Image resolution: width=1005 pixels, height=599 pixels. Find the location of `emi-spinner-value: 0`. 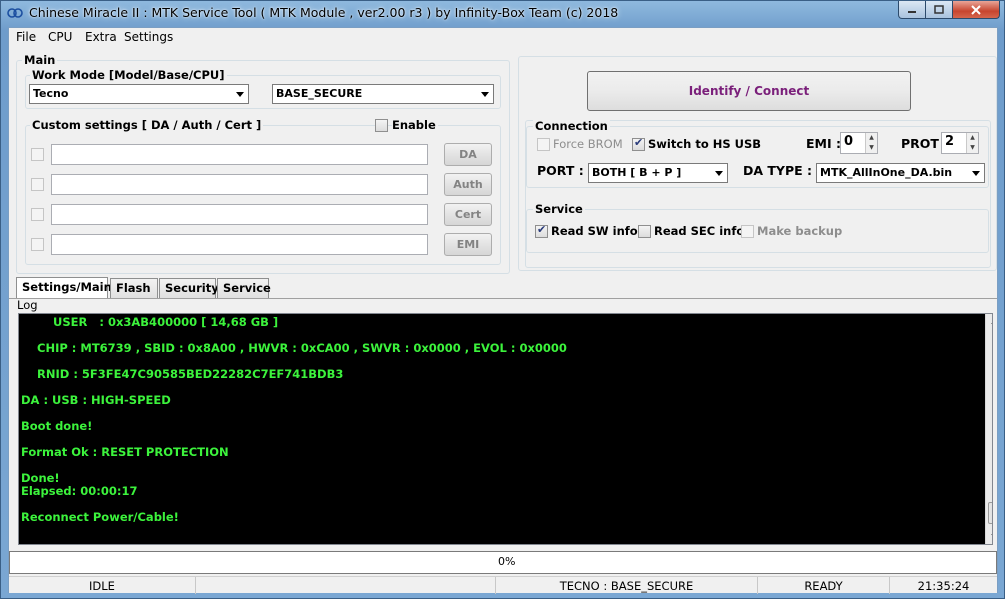

emi-spinner-value: 0 is located at coordinates (849, 141).